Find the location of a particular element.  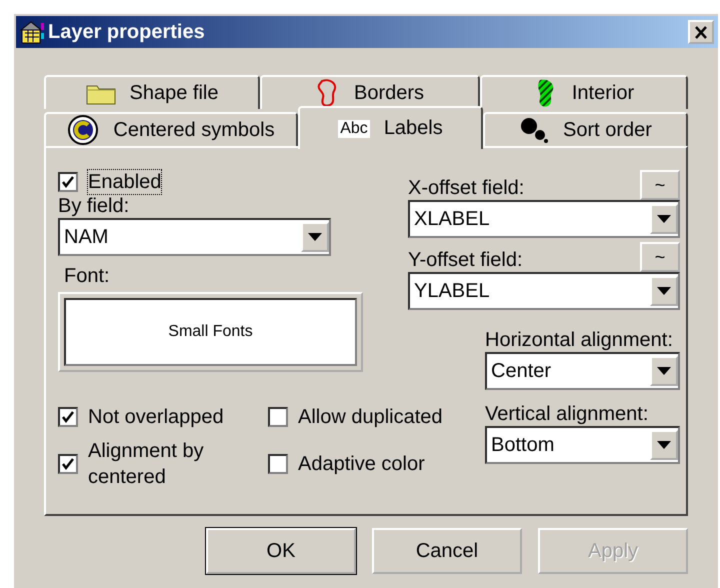

checkbox-label: Adaptive color is located at coordinates (378, 464).